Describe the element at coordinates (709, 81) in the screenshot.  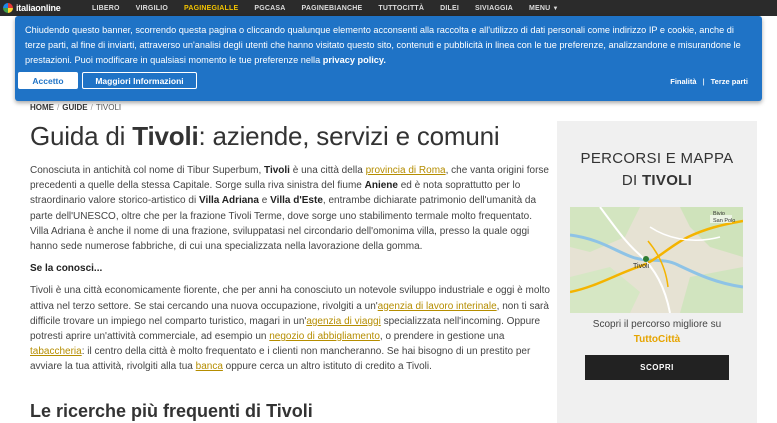
I see `cookie-links: Finalità | Terze parti` at that location.